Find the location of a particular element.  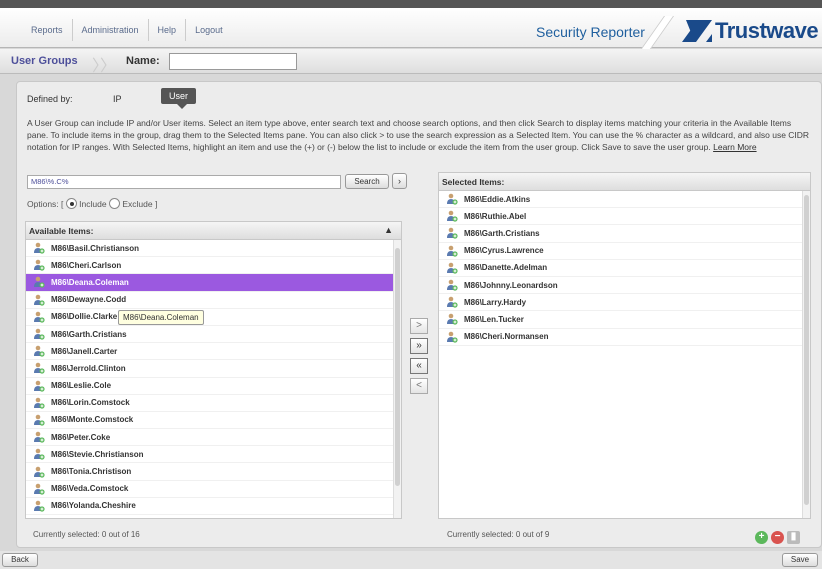

add-expression-button: › is located at coordinates (399, 181).